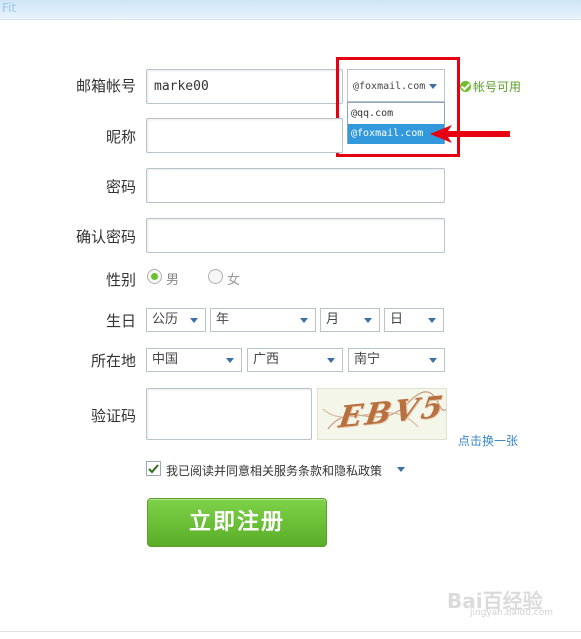 This screenshot has height=639, width=581. I want to click on gender-male-radio, so click(154, 276).